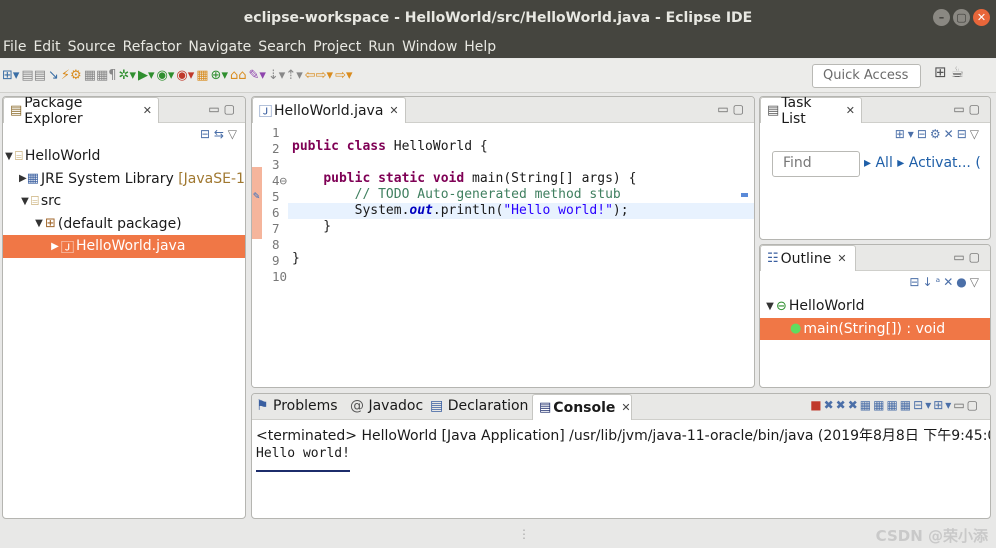 The height and width of the screenshot is (548, 996). Describe the element at coordinates (931, 536) in the screenshot. I see `watermark: CSDN @荣小添` at that location.